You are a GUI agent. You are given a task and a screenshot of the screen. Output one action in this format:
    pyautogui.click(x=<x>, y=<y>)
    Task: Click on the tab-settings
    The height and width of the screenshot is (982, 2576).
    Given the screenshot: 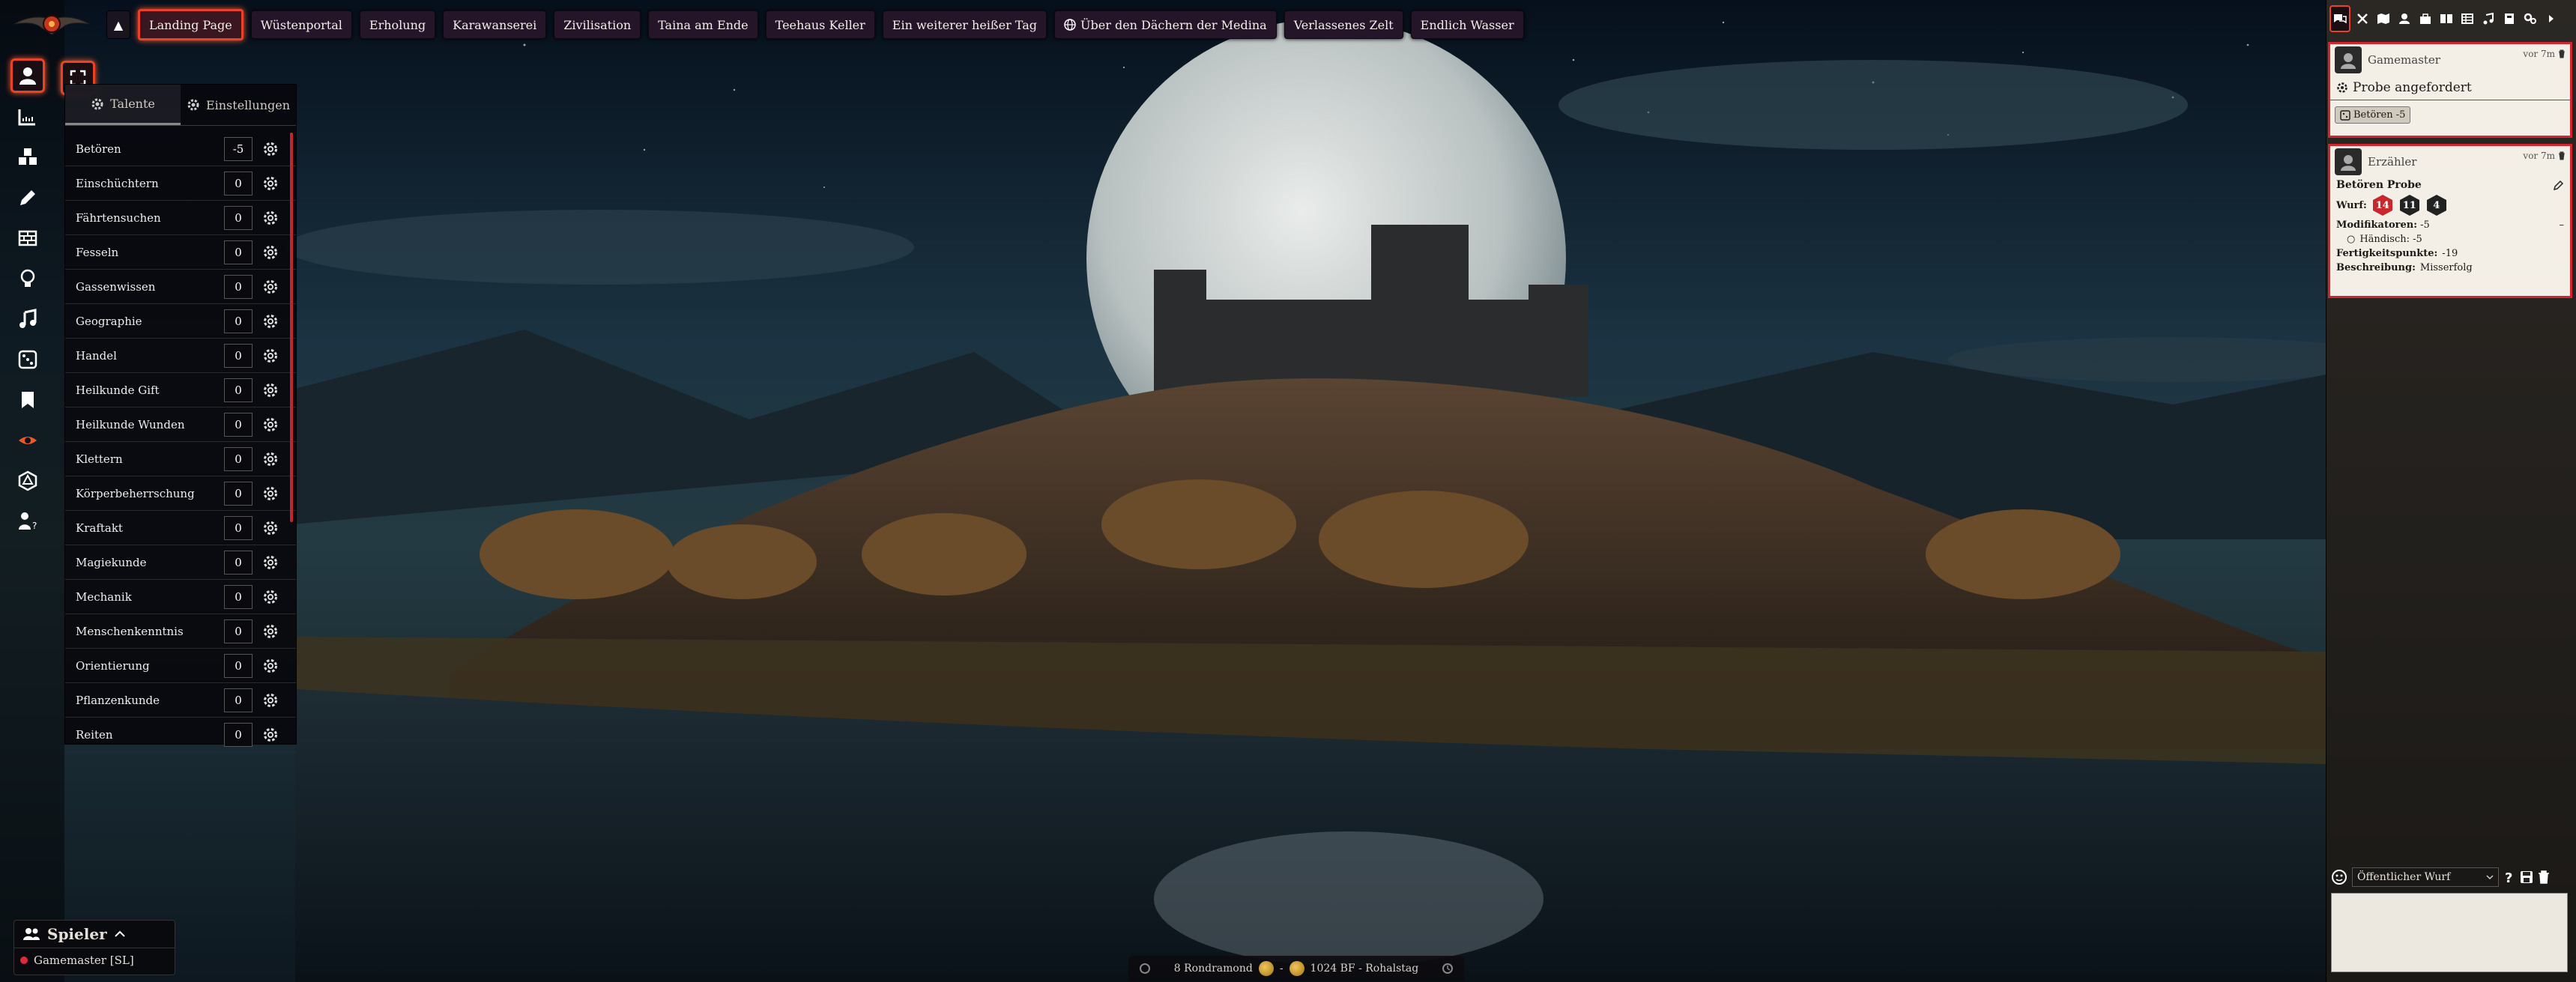 What is the action you would take?
    pyautogui.click(x=2530, y=19)
    